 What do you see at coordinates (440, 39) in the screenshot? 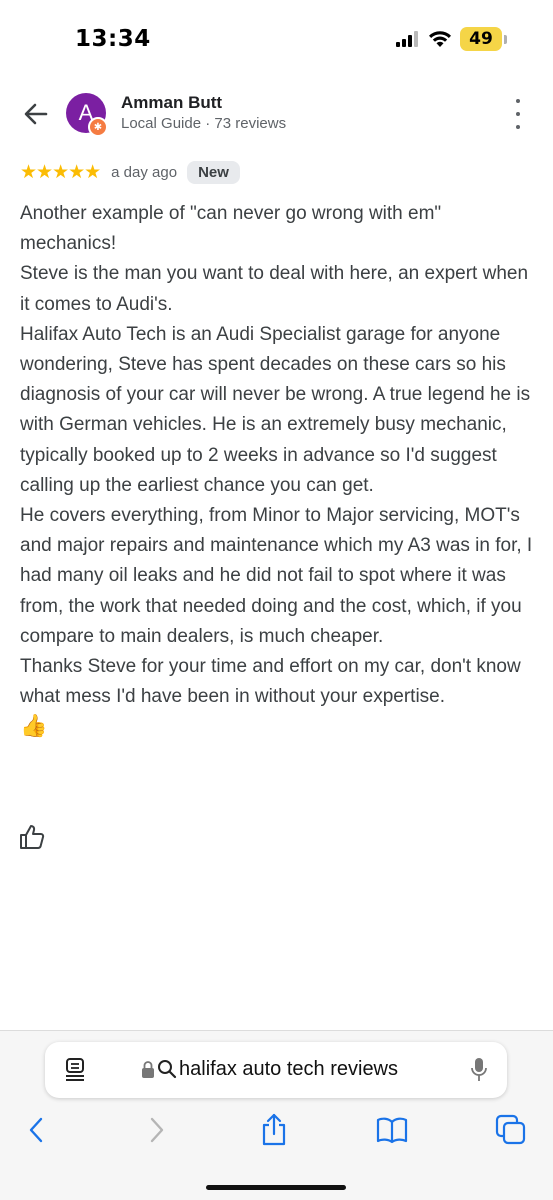
I see `wifi-icon` at bounding box center [440, 39].